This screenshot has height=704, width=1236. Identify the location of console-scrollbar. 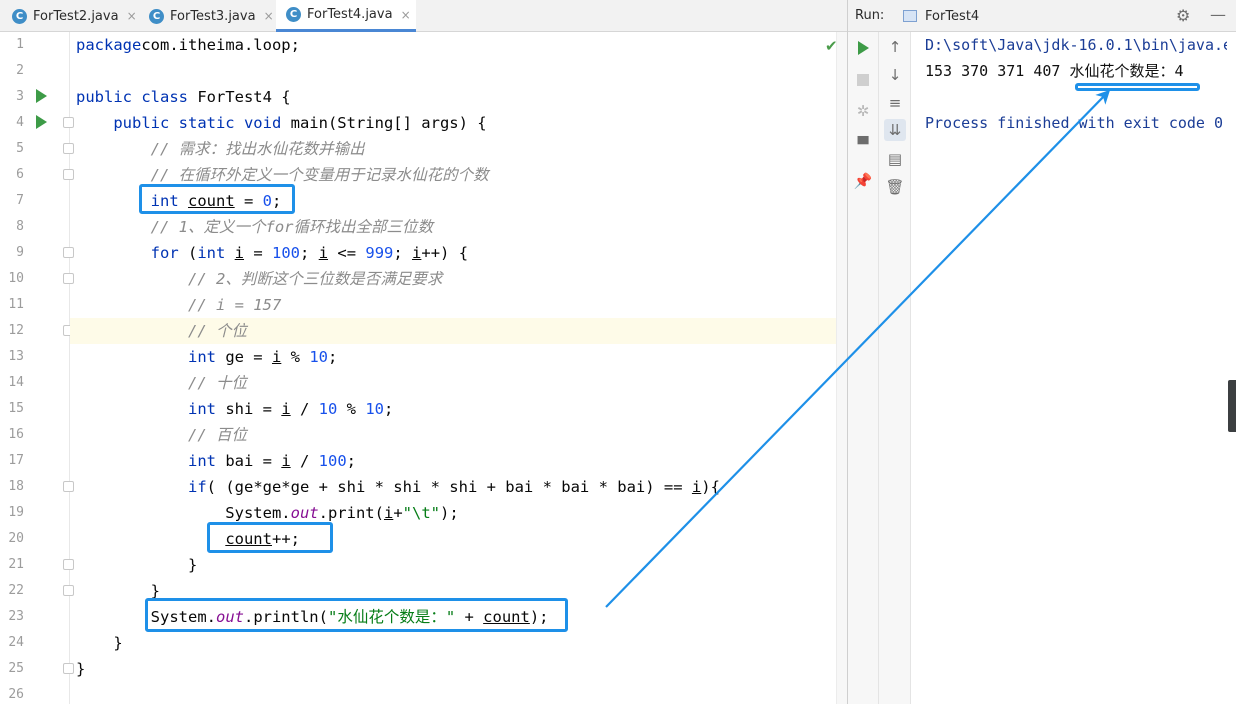
(1231, 368).